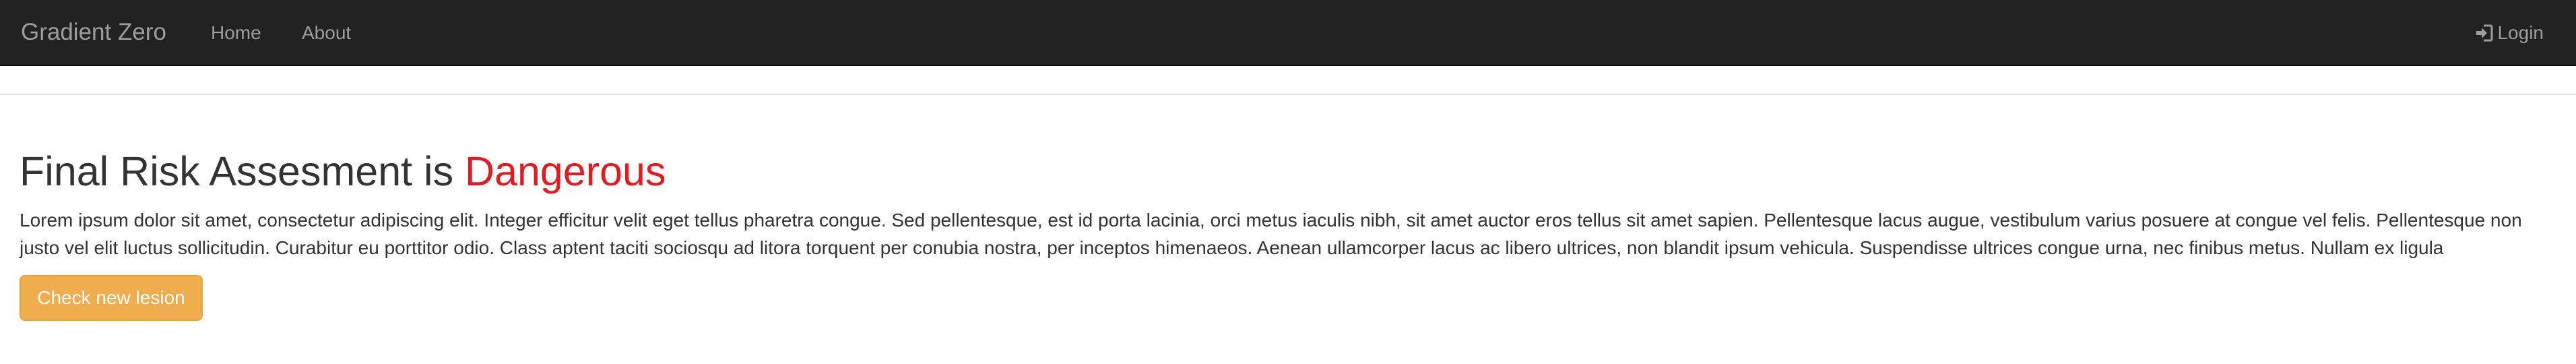  Describe the element at coordinates (565, 171) in the screenshot. I see `risk-status-text: Dangerous` at that location.